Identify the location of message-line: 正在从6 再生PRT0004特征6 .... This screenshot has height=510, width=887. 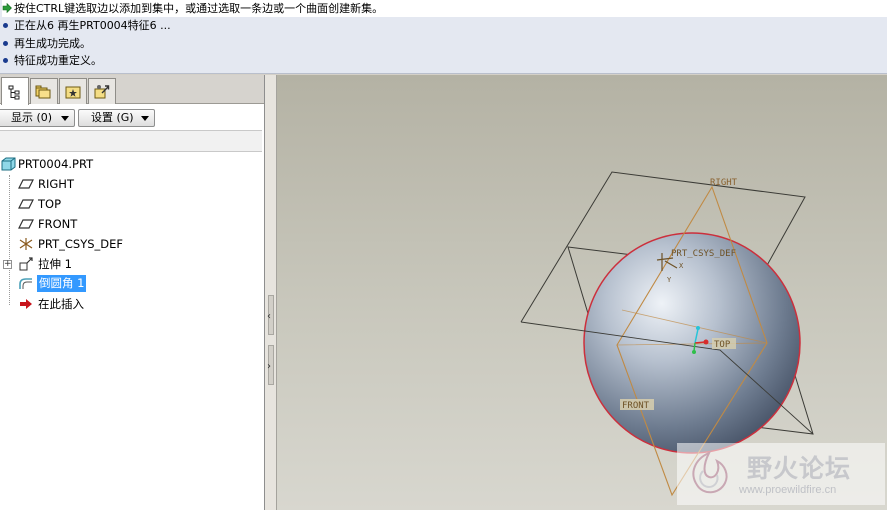
(86, 25).